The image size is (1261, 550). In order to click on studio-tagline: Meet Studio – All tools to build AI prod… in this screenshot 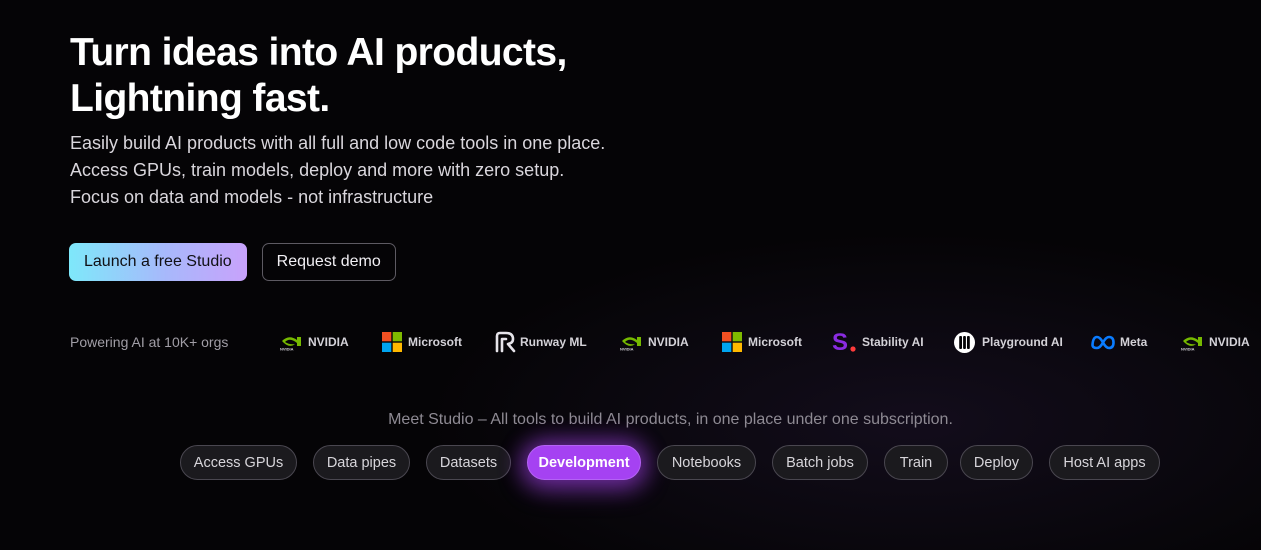, I will do `click(670, 419)`.